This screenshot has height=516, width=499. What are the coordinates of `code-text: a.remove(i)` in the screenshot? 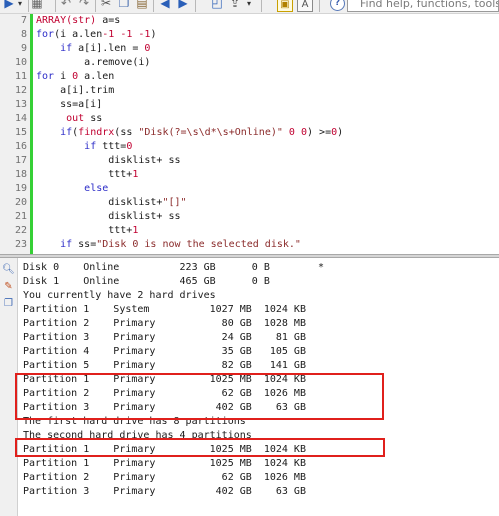 It's located at (93, 63).